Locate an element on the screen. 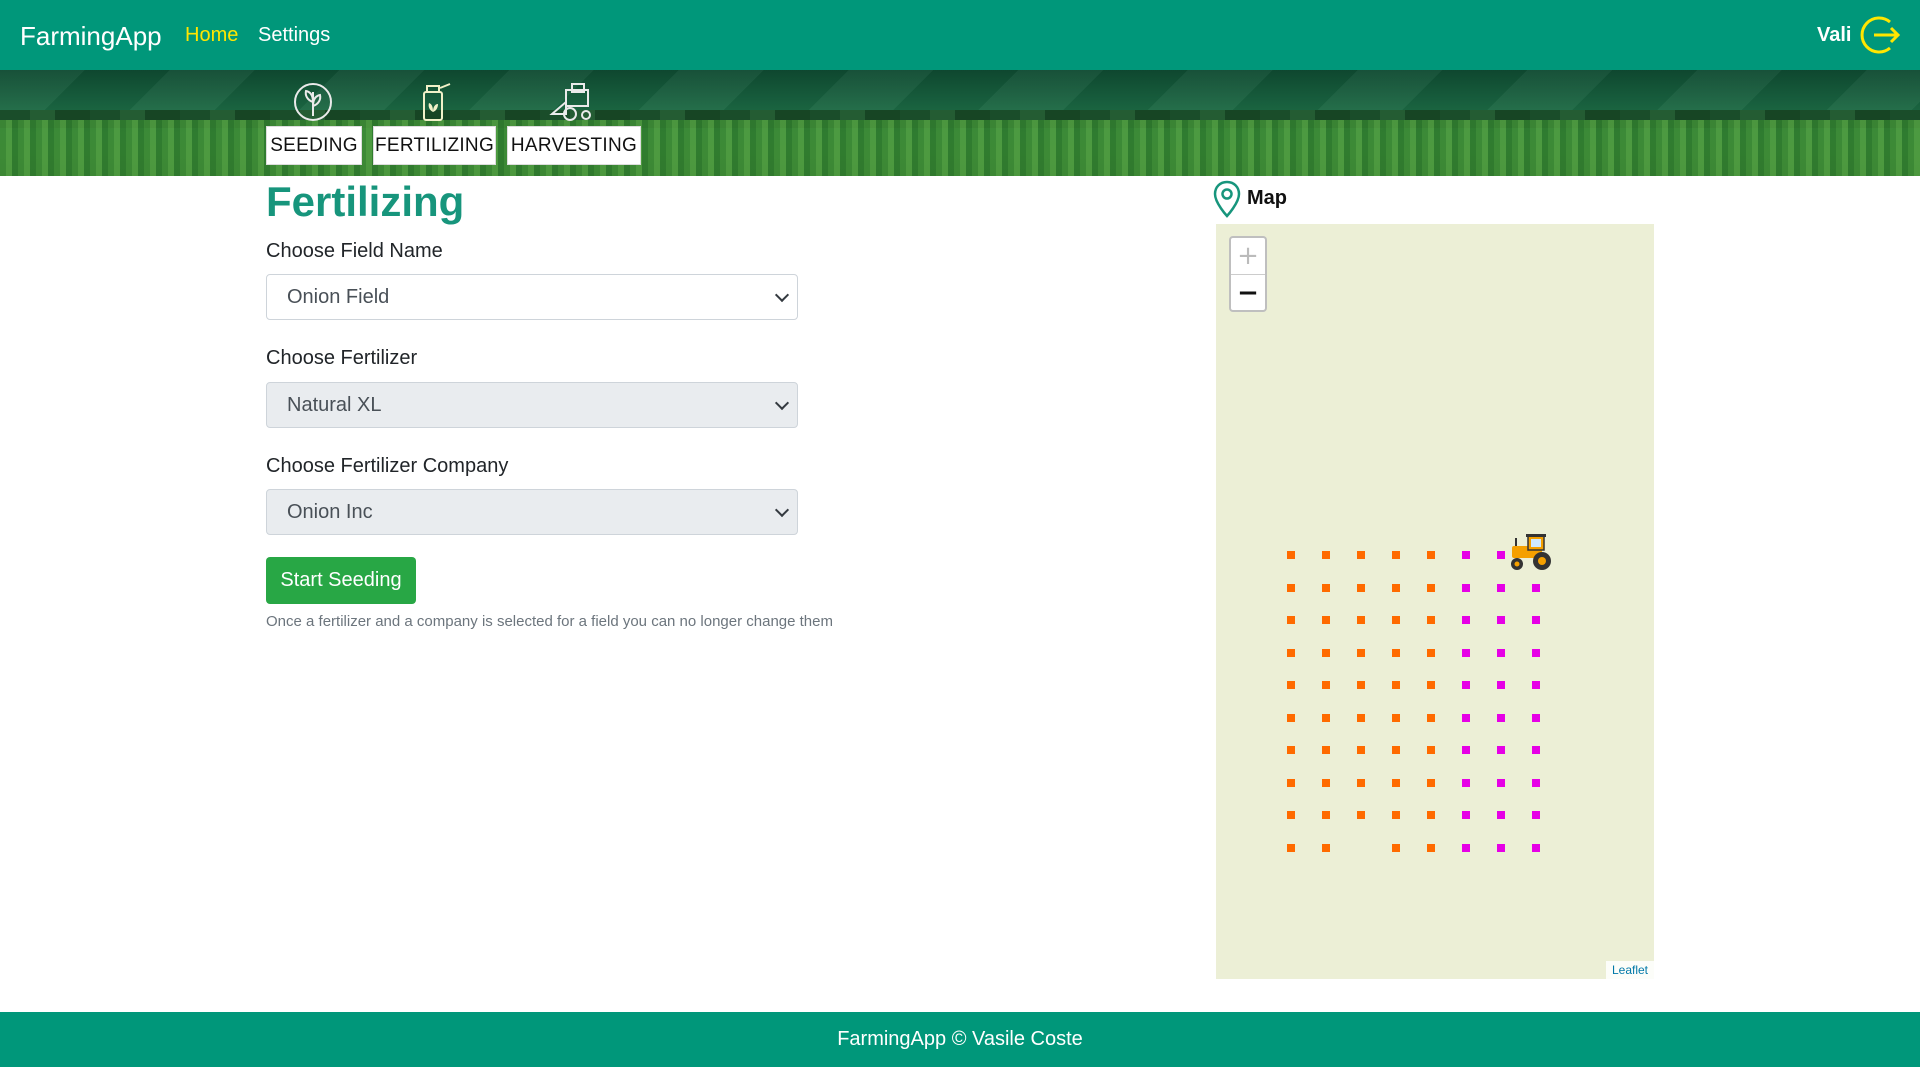 This screenshot has width=1920, height=1080. tab-fertilizing: FERTILIZING is located at coordinates (434, 145).